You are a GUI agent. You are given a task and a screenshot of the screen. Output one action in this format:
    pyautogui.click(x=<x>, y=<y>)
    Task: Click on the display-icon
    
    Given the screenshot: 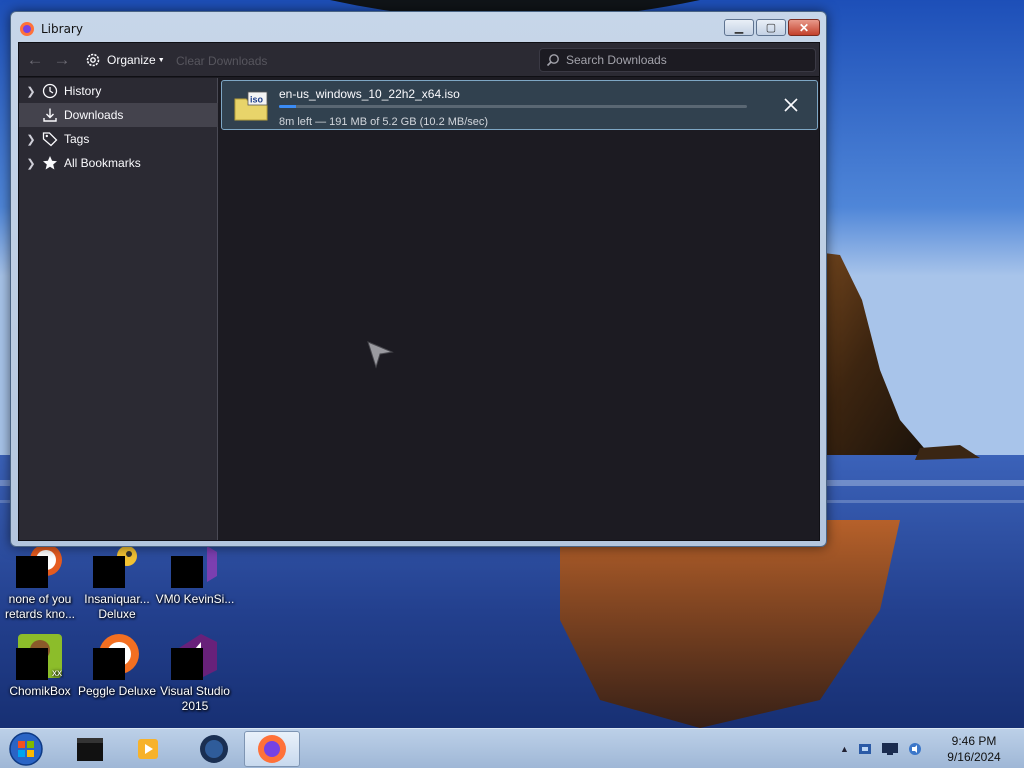 What is the action you would take?
    pyautogui.click(x=890, y=749)
    